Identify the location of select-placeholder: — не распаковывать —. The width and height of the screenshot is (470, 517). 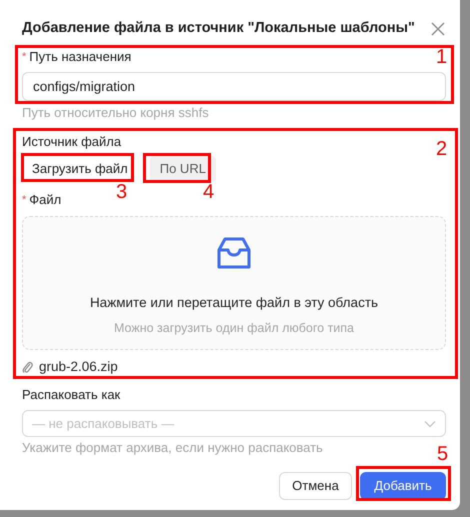
(103, 423).